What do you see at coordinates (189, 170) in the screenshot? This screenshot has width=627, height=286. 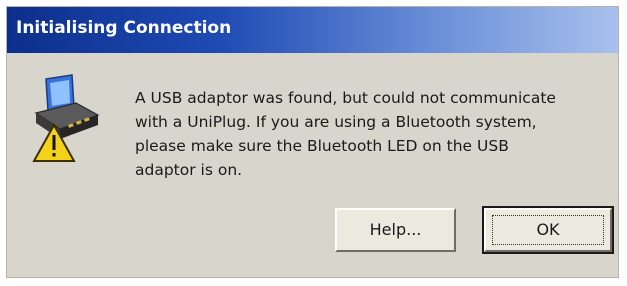 I see `message-line: adaptor is on.` at bounding box center [189, 170].